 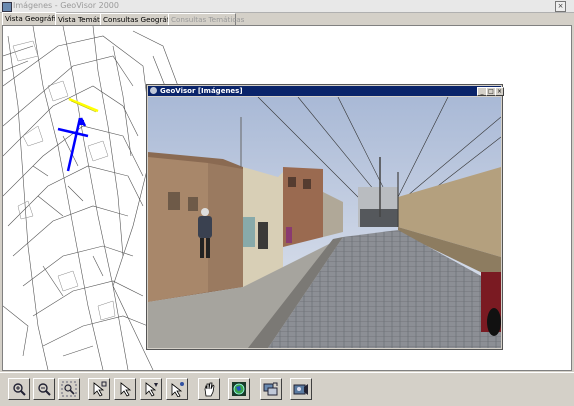 I want to click on photo-window-icon, so click(x=153, y=90).